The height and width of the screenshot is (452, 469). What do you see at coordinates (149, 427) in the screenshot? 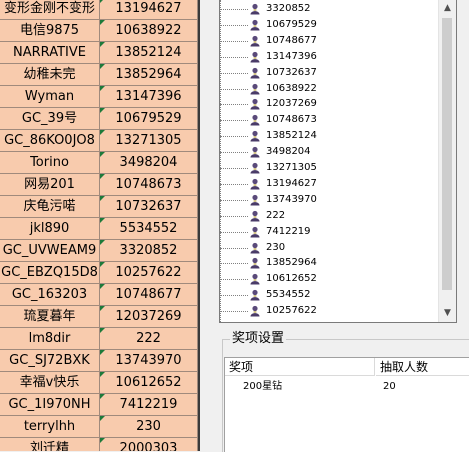
I see `user-id-cell: 230` at bounding box center [149, 427].